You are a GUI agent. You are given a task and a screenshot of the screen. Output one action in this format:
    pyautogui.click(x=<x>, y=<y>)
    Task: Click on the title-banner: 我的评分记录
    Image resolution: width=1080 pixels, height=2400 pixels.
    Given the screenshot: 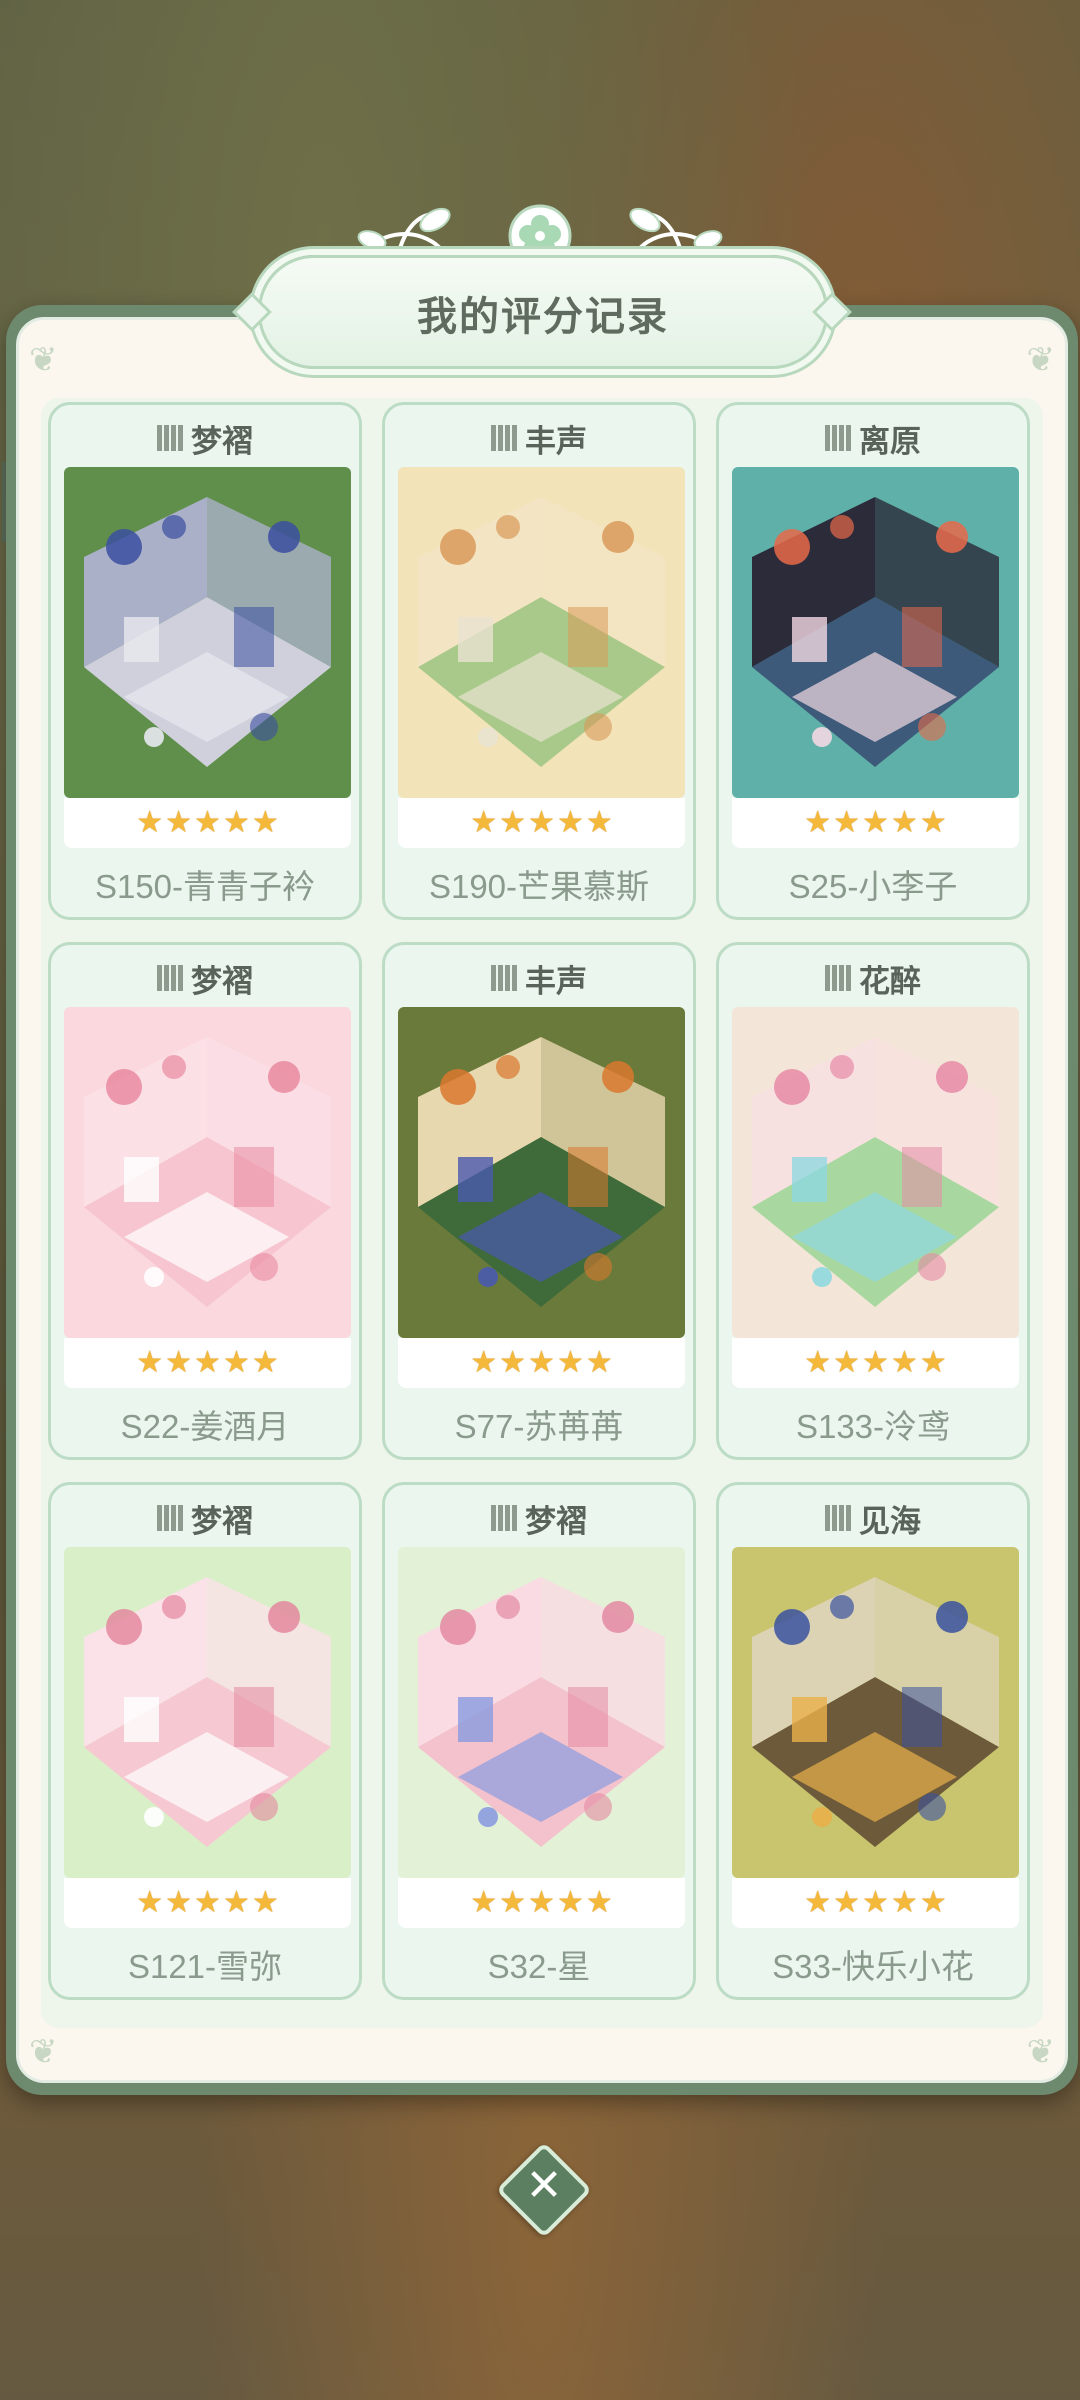 What is the action you would take?
    pyautogui.click(x=543, y=312)
    